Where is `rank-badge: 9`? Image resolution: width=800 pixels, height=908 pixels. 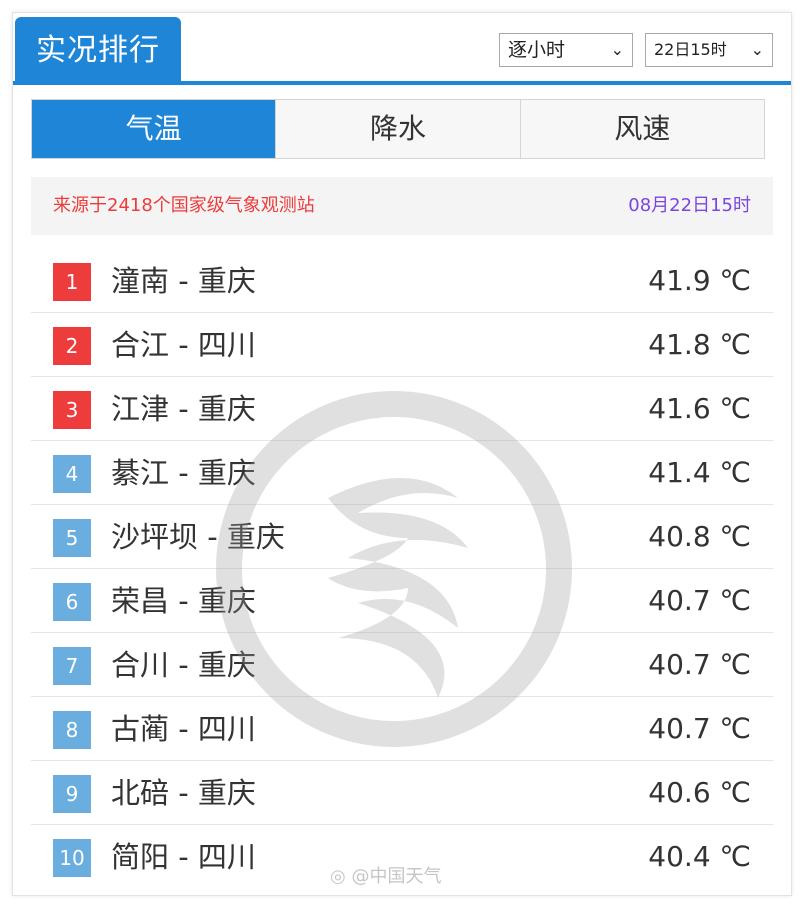
rank-badge: 9 is located at coordinates (72, 794).